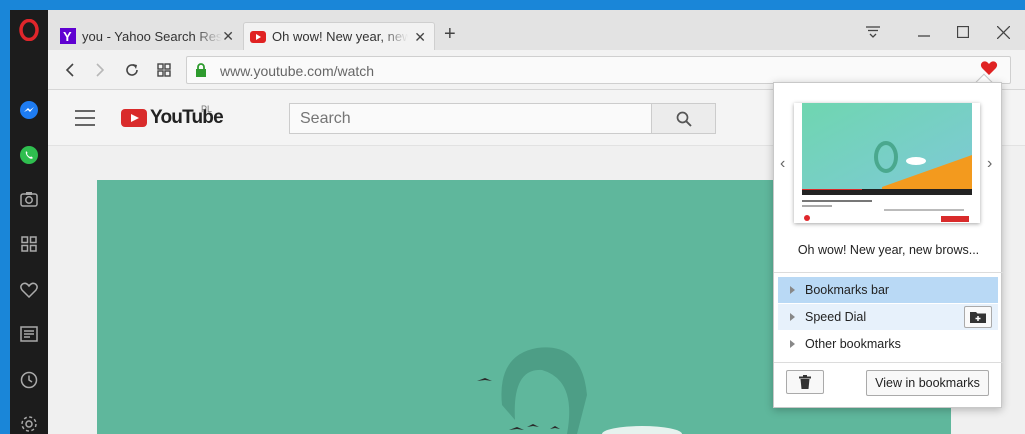 This screenshot has height=434, width=1025. Describe the element at coordinates (29, 423) in the screenshot. I see `settings-gear-icon` at that location.